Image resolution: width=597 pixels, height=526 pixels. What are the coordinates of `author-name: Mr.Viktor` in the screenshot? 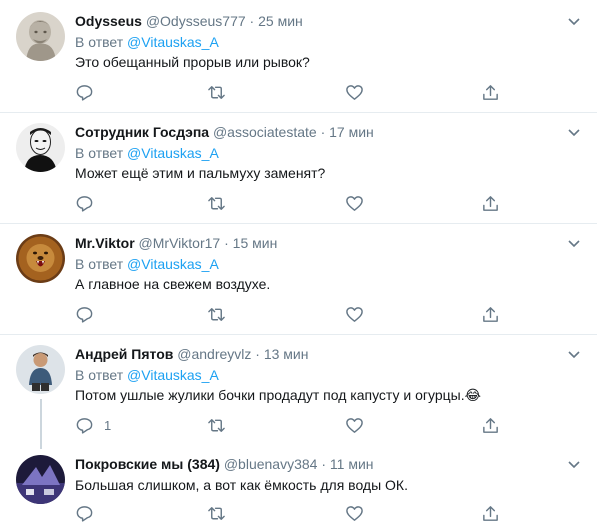 It's located at (105, 243).